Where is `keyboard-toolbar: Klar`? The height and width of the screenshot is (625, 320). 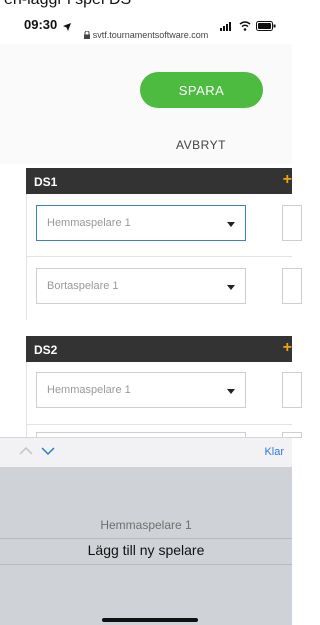 keyboard-toolbar: Klar is located at coordinates (146, 452).